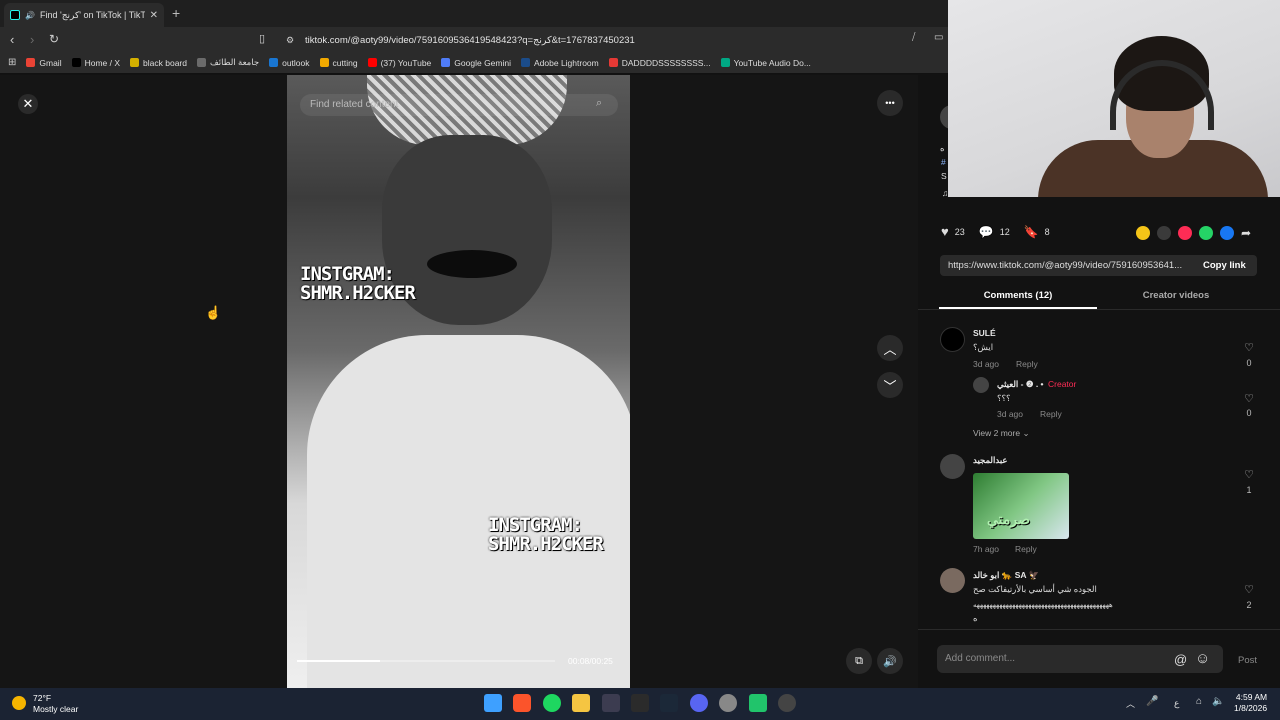 This screenshot has width=1280, height=720. I want to click on bookmark-item: Home / X, so click(95, 63).